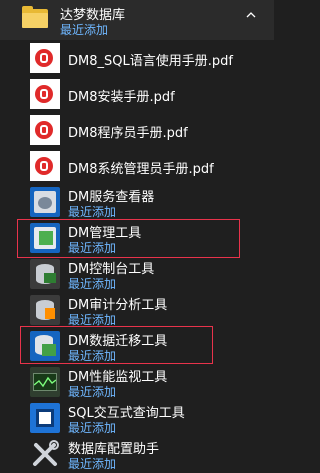 The height and width of the screenshot is (473, 320). What do you see at coordinates (137, 20) in the screenshot?
I see `folder-dameng-database: 达梦数据库 最近添加` at bounding box center [137, 20].